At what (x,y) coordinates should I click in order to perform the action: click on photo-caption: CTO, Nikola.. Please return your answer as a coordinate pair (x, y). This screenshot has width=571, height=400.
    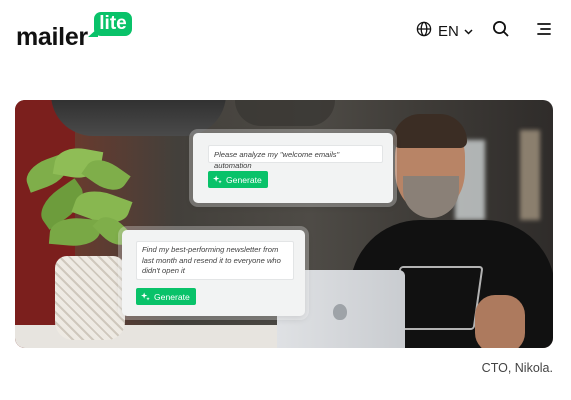
    Looking at the image, I should click on (517, 368).